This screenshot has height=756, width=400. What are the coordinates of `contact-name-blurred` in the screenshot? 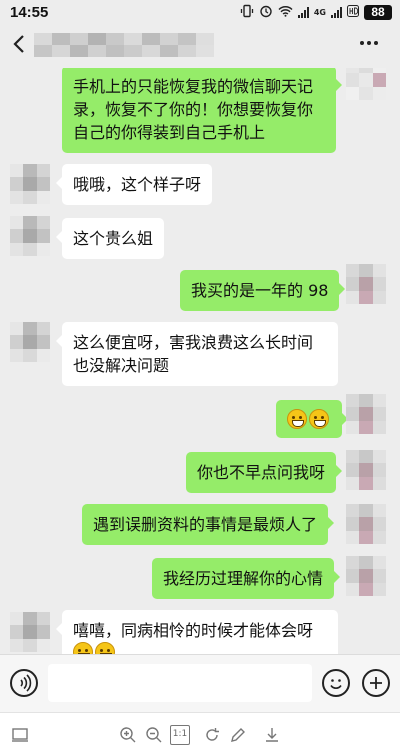 It's located at (124, 45).